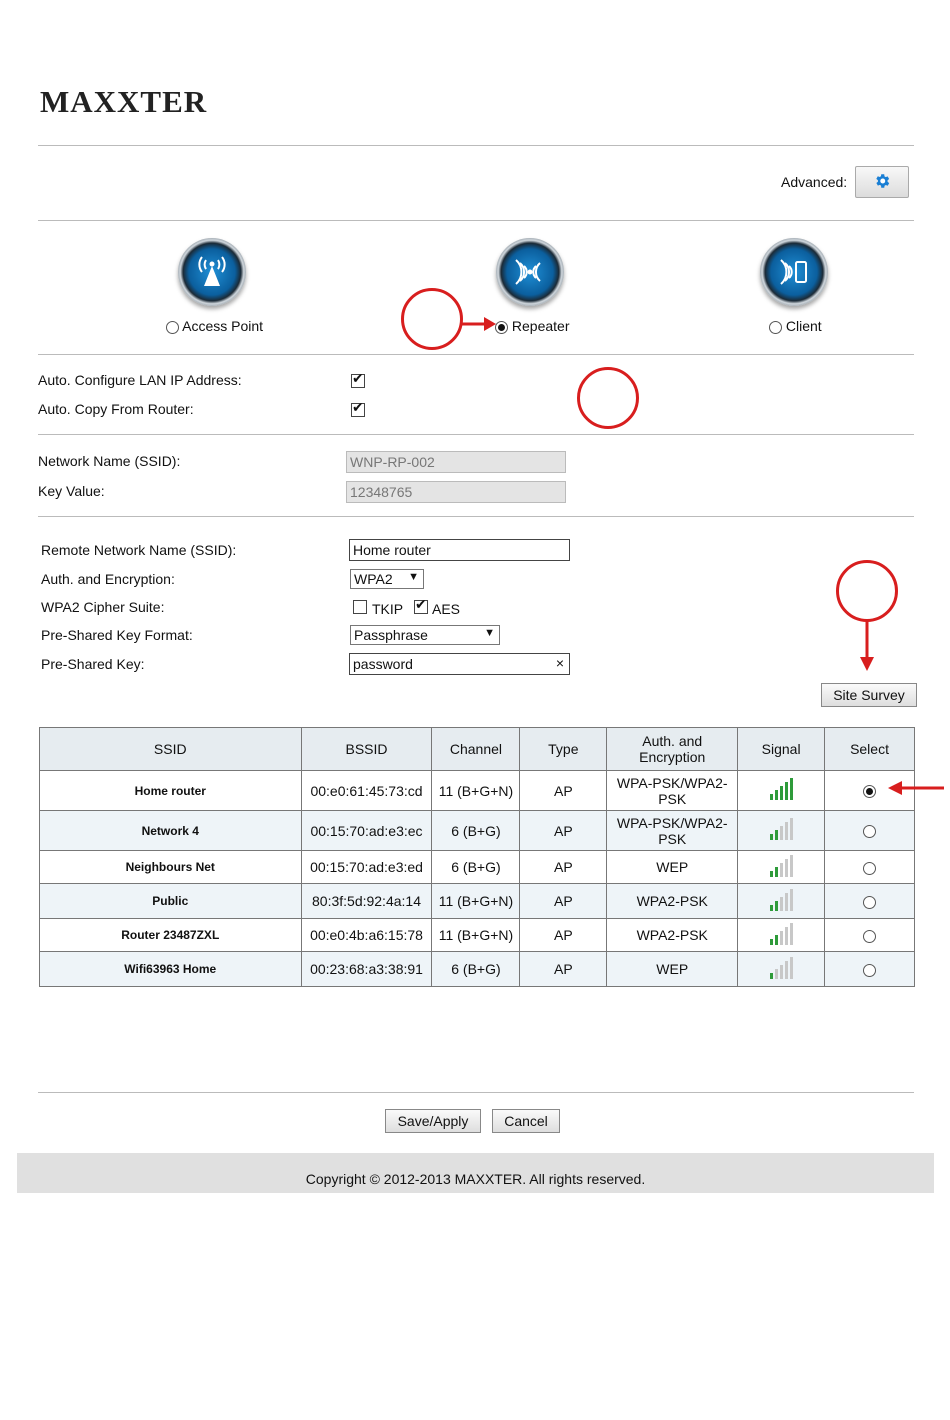 This screenshot has width=950, height=1420. I want to click on auth-encryption-select: WPA2 ▼, so click(387, 579).